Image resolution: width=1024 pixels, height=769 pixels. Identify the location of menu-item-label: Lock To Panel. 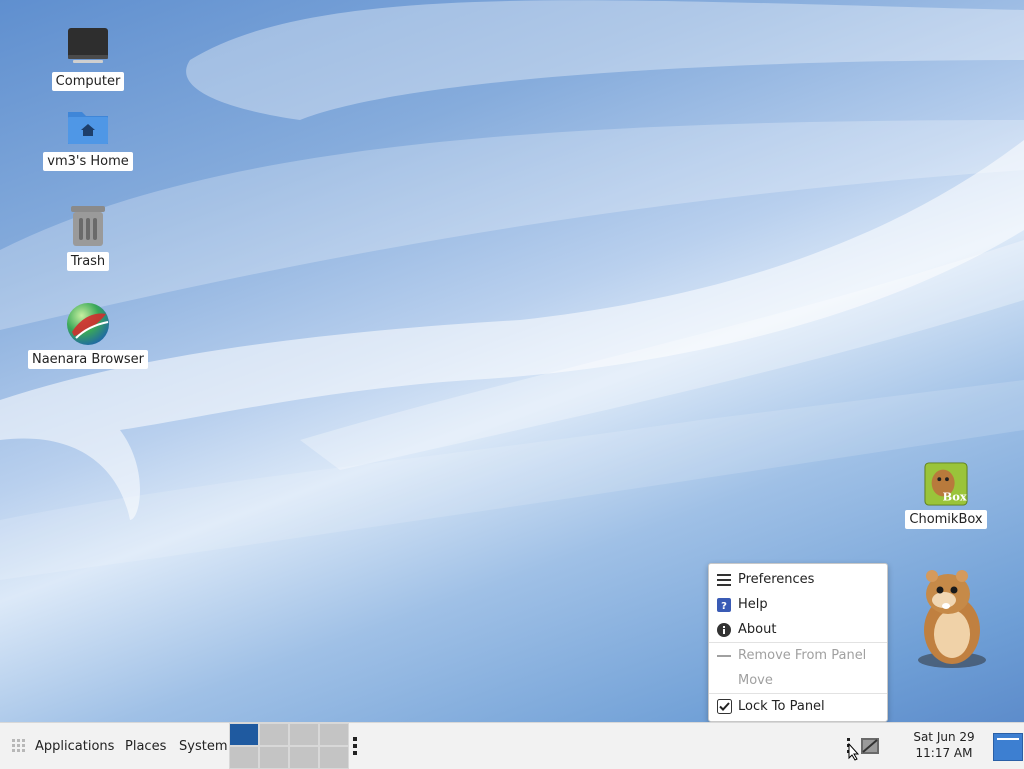
(781, 706).